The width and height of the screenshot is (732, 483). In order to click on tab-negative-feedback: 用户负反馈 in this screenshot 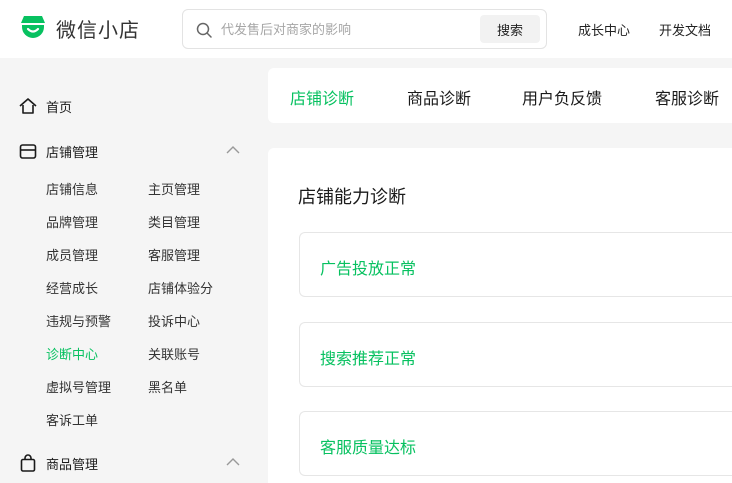, I will do `click(562, 97)`.